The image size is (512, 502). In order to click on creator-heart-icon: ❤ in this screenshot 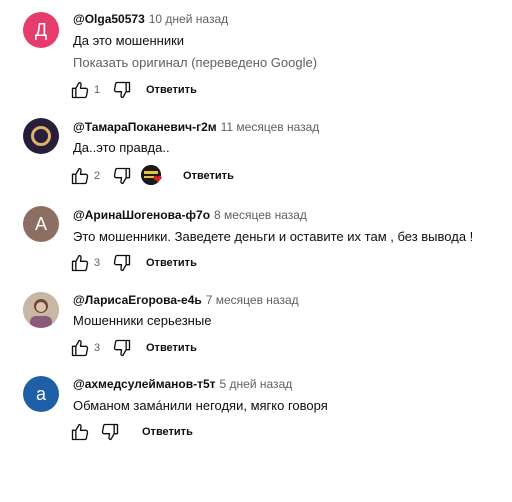, I will do `click(153, 176)`.